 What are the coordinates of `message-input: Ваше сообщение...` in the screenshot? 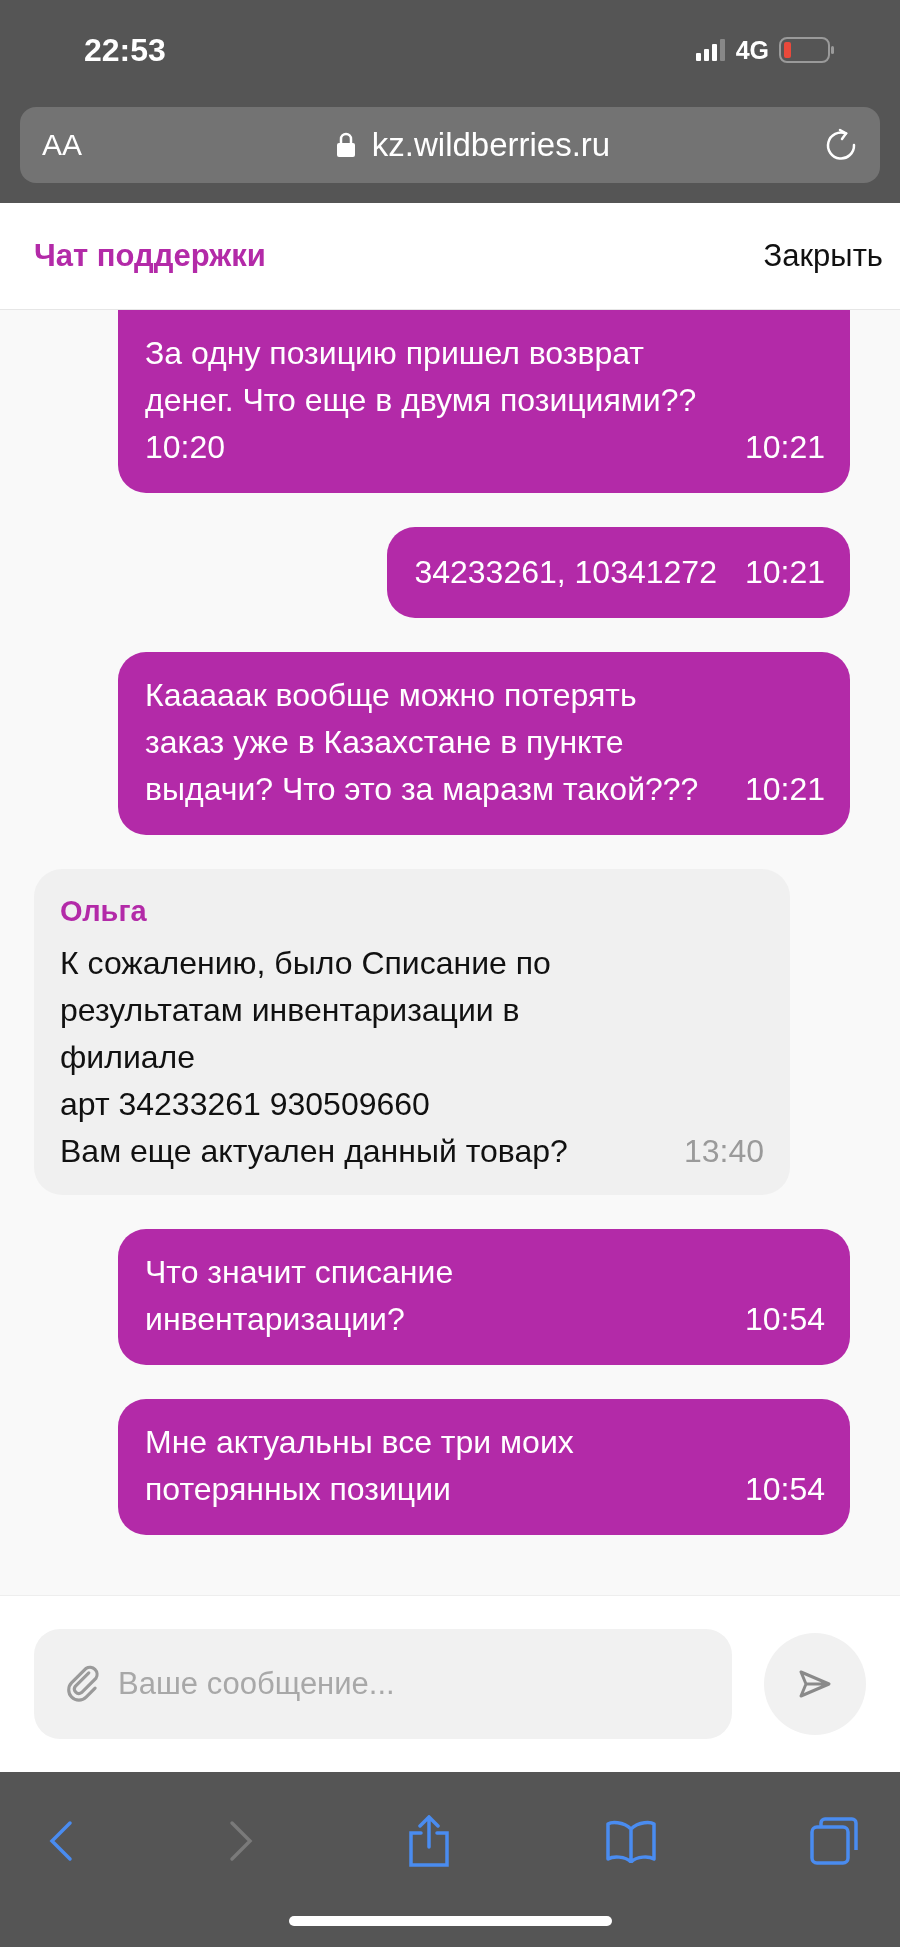 It's located at (383, 1684).